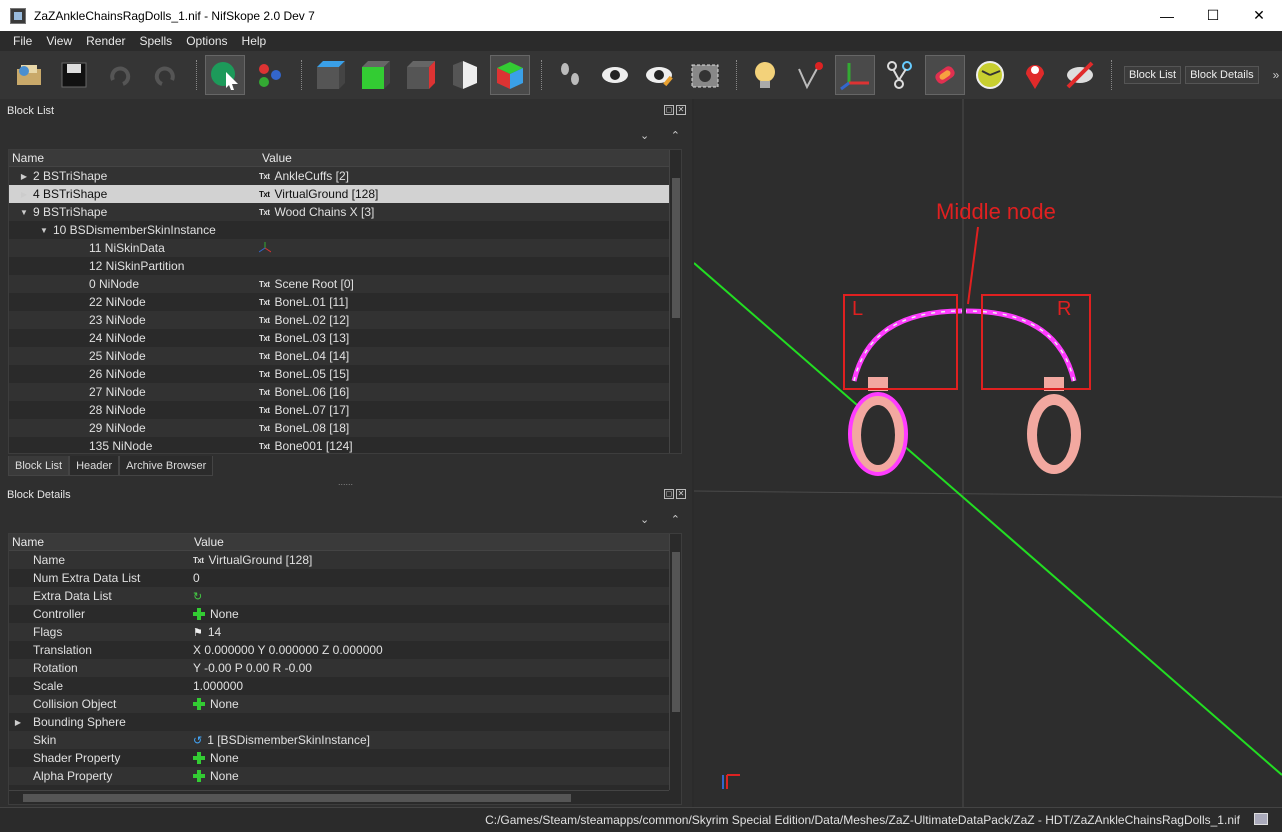 The height and width of the screenshot is (832, 1282). Describe the element at coordinates (22, 41) in the screenshot. I see `menu-file: File` at that location.